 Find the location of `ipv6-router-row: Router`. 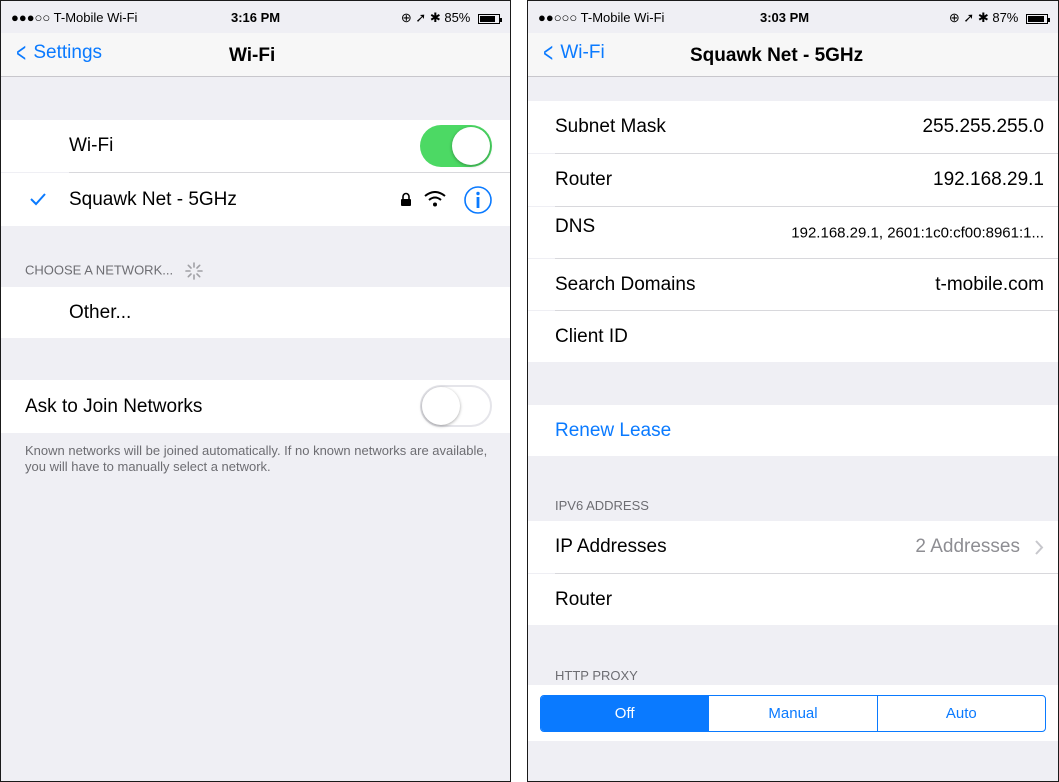

ipv6-router-row: Router is located at coordinates (793, 599).